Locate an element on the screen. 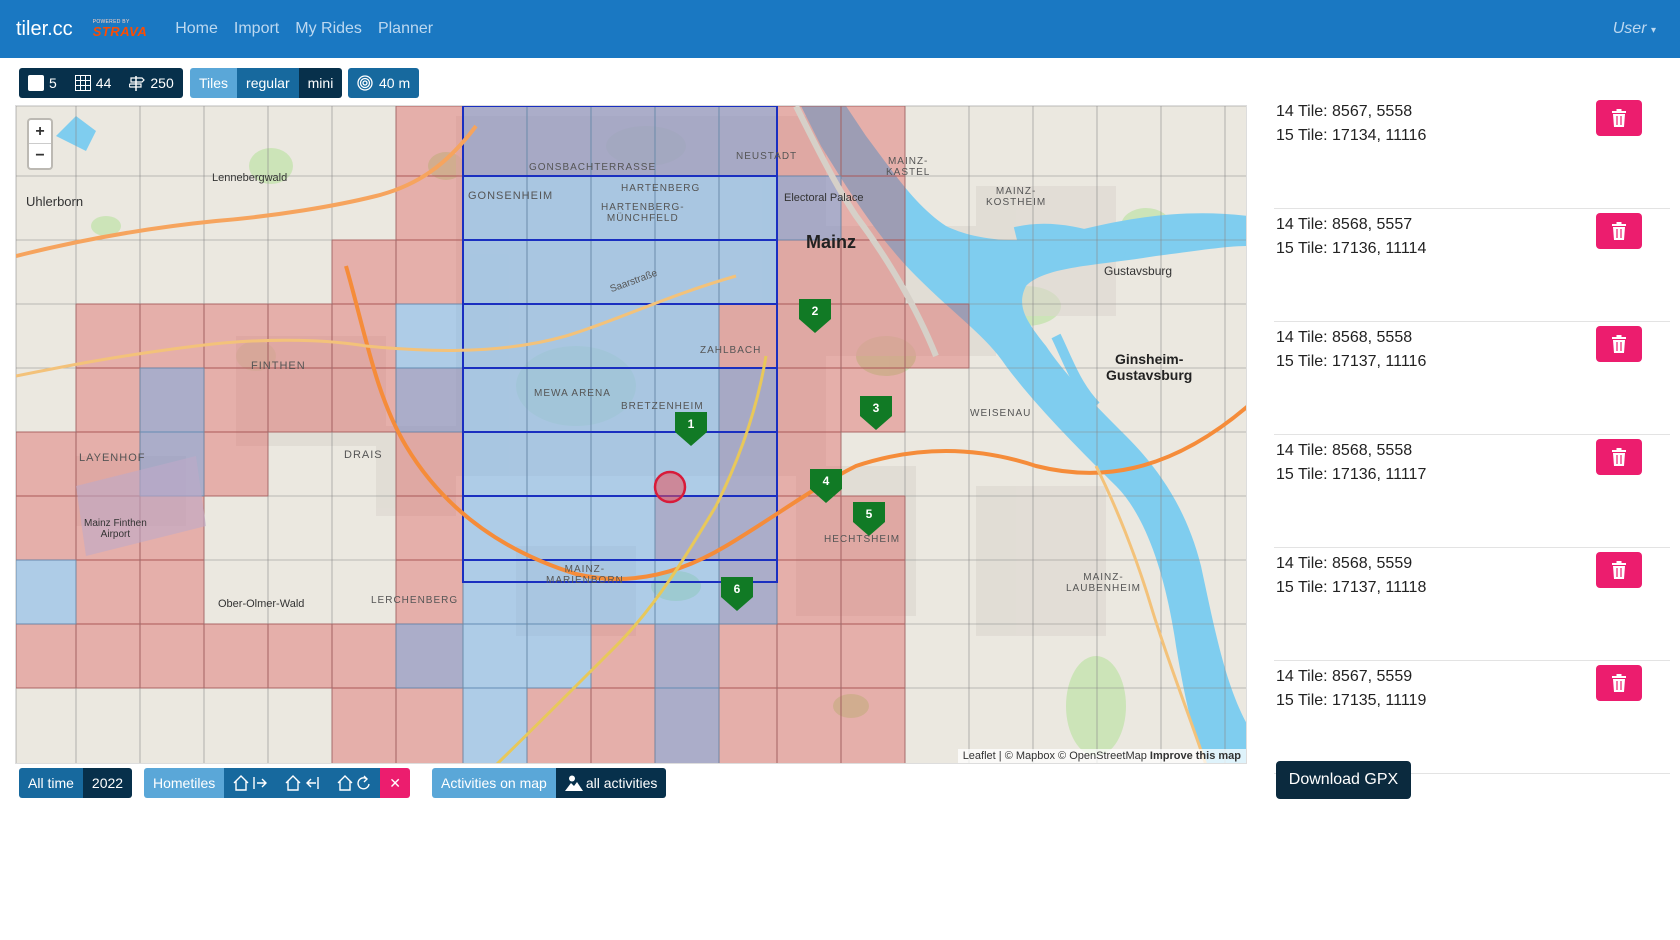 The width and height of the screenshot is (1680, 940). all-activities-button: all activities is located at coordinates (611, 783).